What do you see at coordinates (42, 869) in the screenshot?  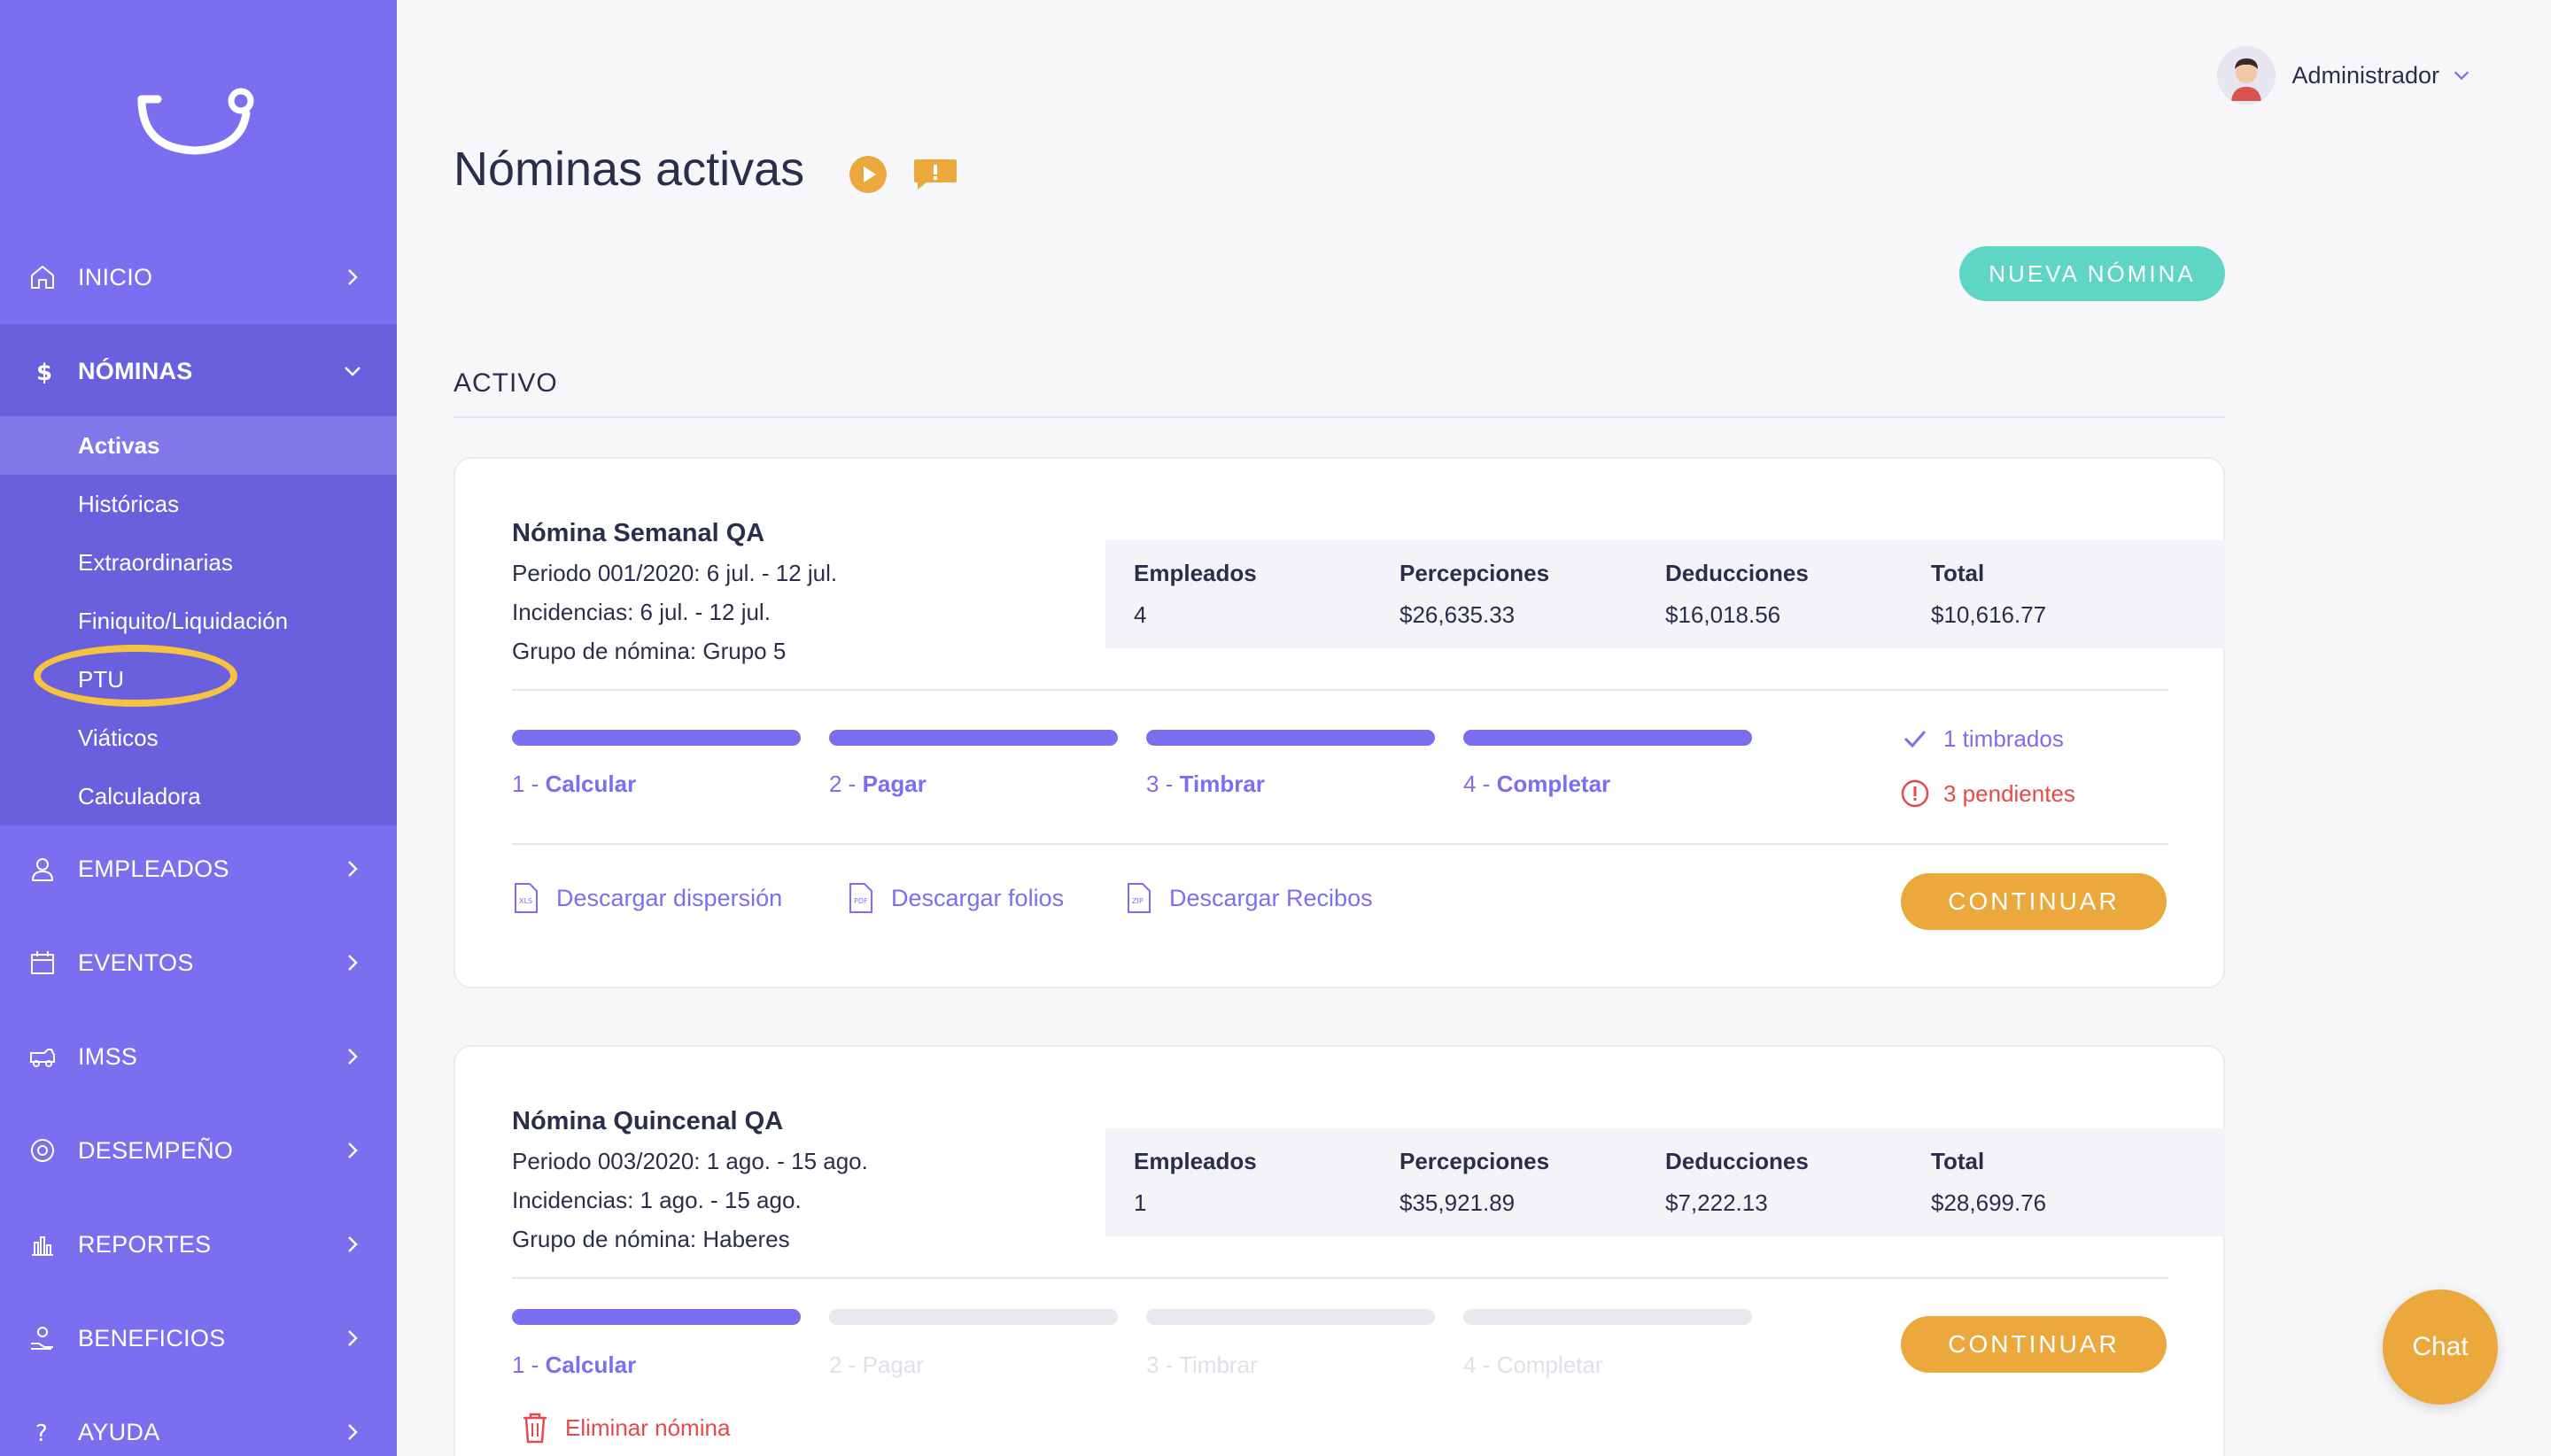 I see `user-icon` at bounding box center [42, 869].